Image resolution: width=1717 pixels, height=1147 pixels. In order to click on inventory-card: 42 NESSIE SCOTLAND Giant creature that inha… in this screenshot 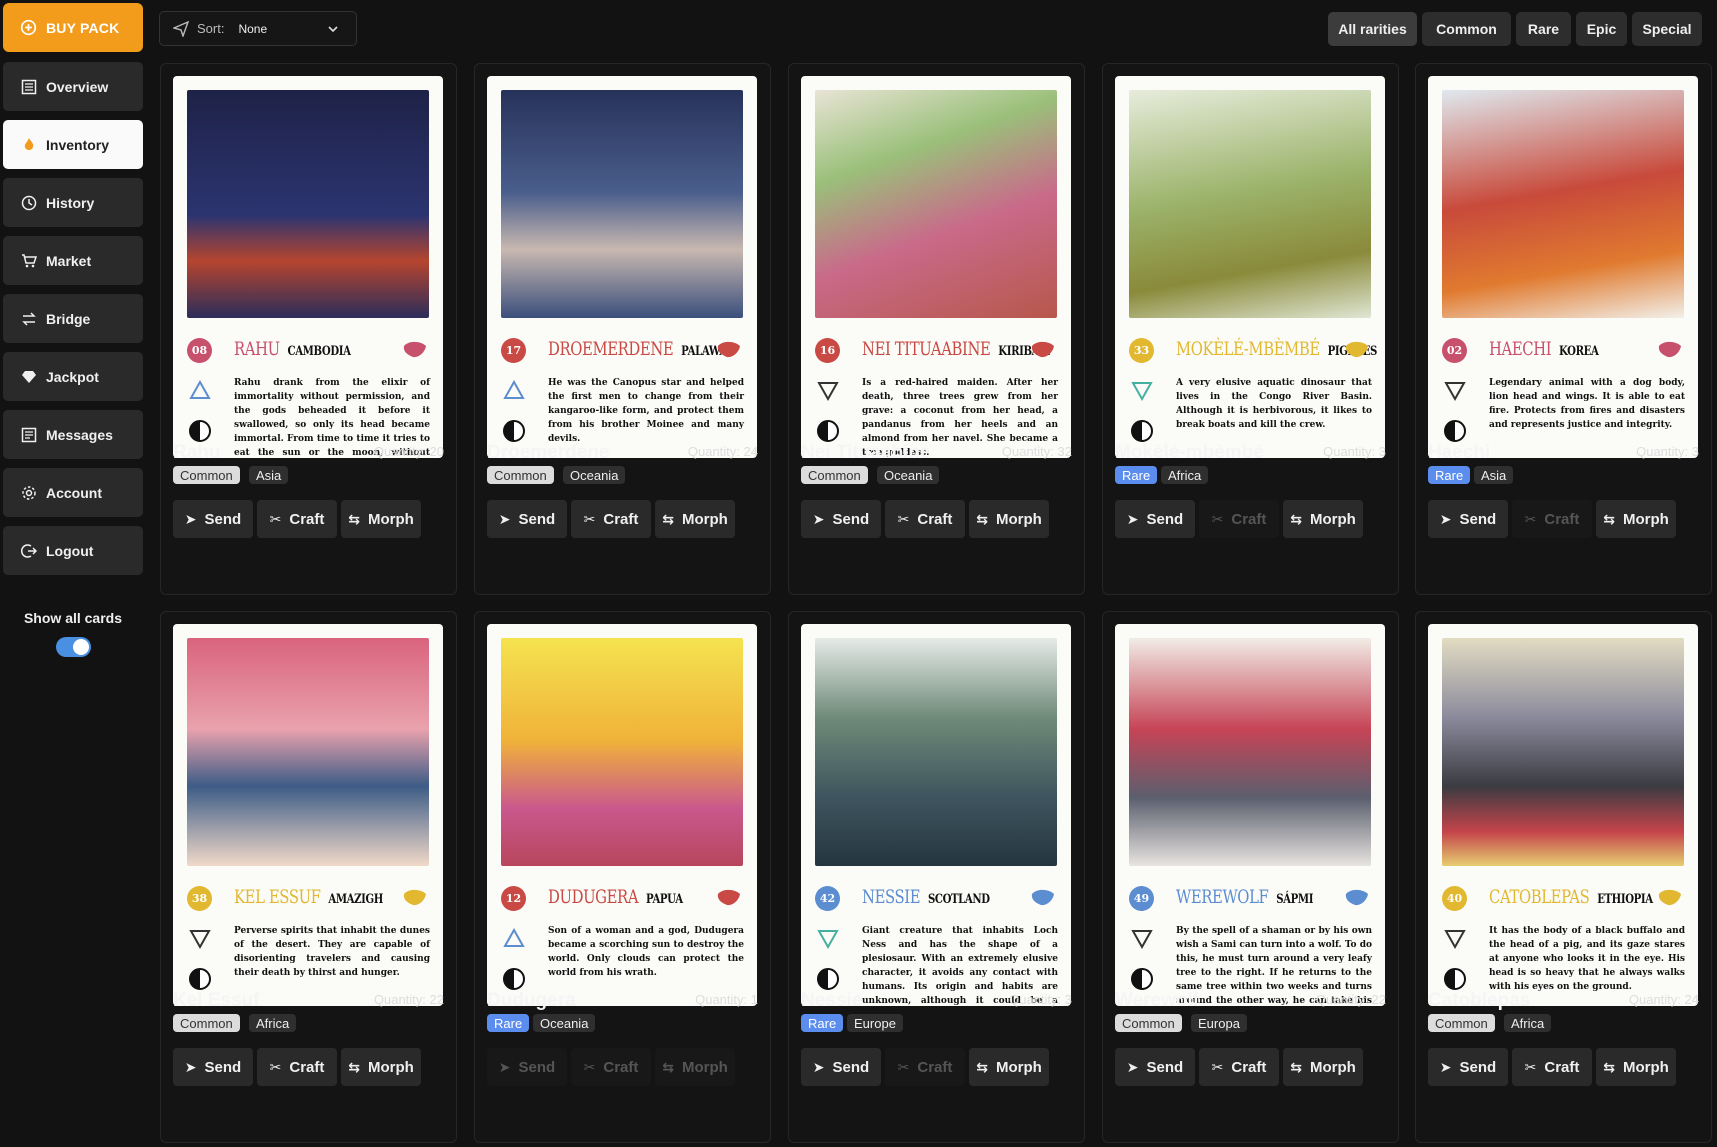, I will do `click(936, 877)`.